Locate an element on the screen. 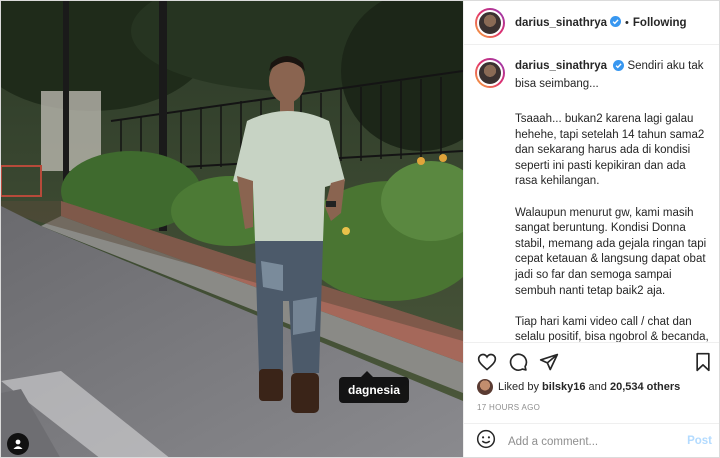 Image resolution: width=720 pixels, height=458 pixels. author-avatar is located at coordinates (490, 22).